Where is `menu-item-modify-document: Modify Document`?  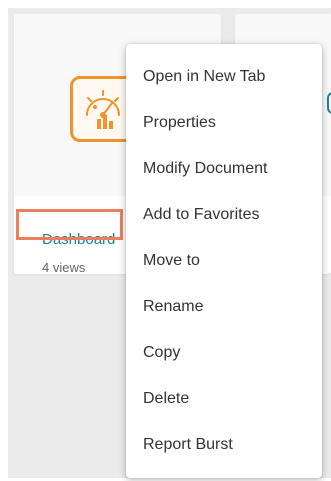
menu-item-modify-document: Modify Document is located at coordinates (224, 169).